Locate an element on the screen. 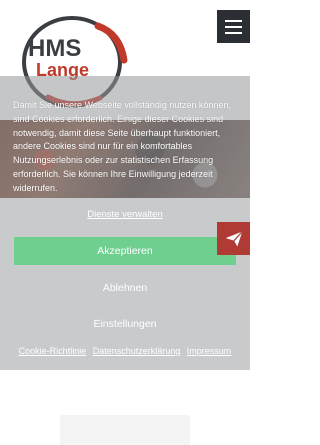 The height and width of the screenshot is (445, 320). accept-button: Akzeptieren is located at coordinates (125, 251).